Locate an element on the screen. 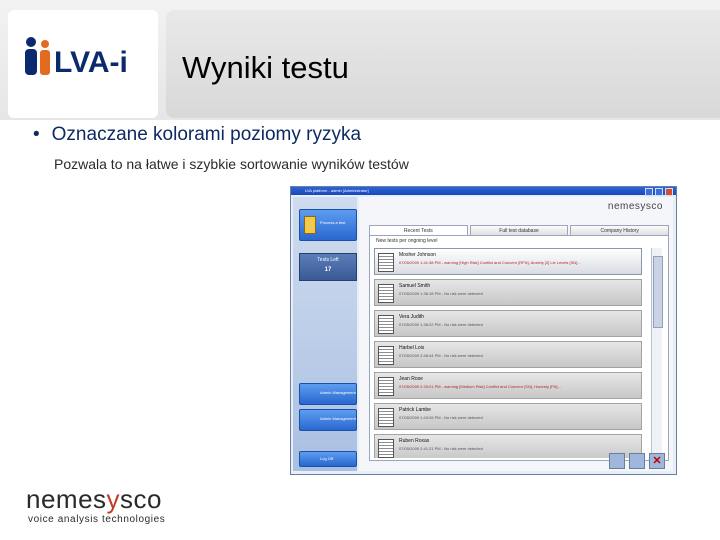 Image resolution: width=720 pixels, height=540 pixels. process-test-button: Process a test is located at coordinates (328, 225).